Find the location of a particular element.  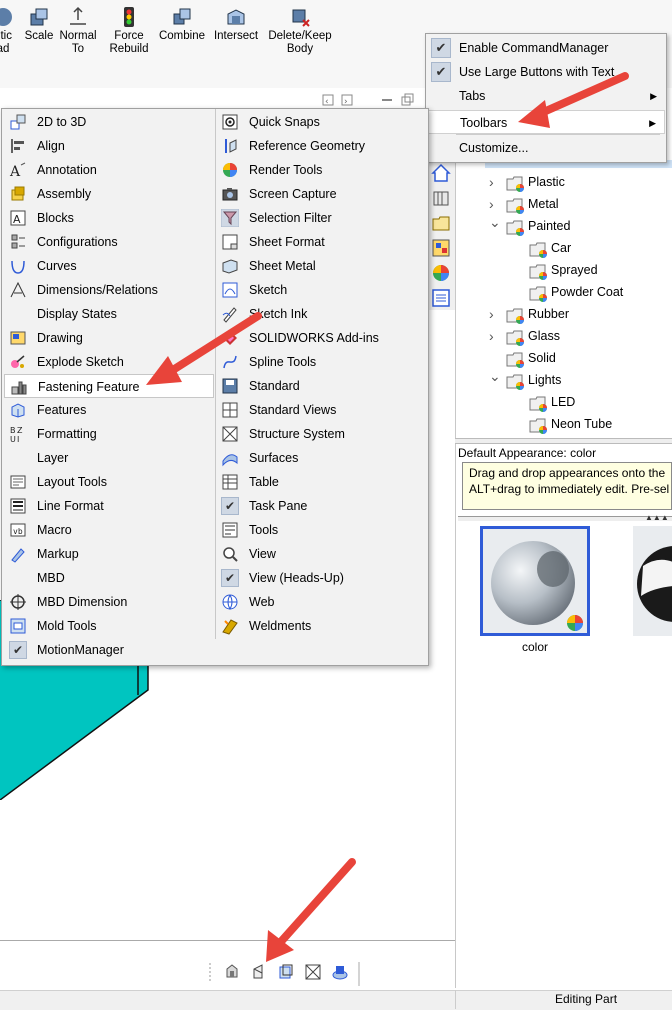

arrow-to-view-toolbar is located at coordinates (311, 910).